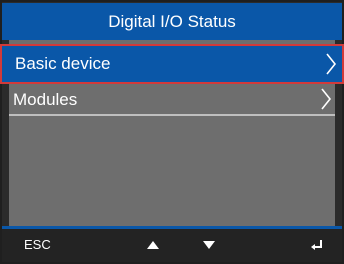 This screenshot has height=264, width=344. I want to click on menu-item-label: Modules, so click(45, 99).